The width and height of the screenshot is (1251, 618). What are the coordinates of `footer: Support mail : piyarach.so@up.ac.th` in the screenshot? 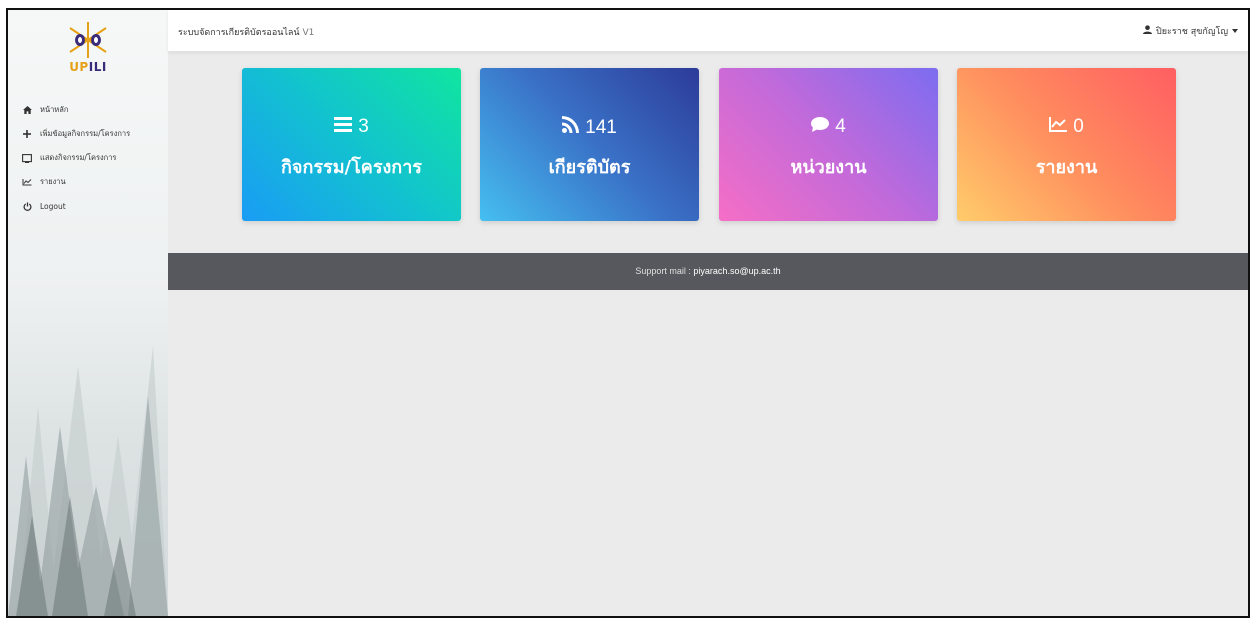 It's located at (708, 271).